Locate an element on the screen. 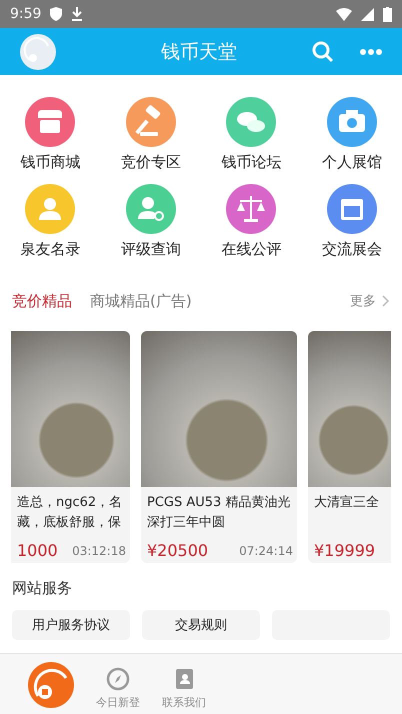  more-icon is located at coordinates (371, 51).